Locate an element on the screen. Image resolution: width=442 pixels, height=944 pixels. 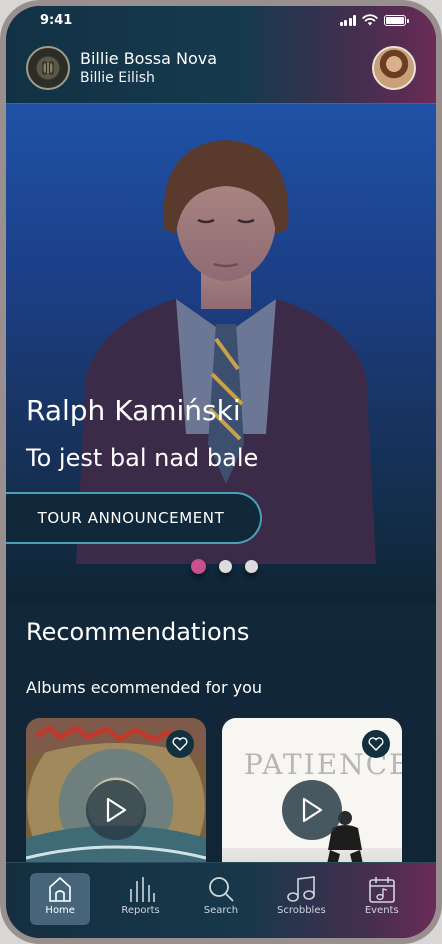
home-icon is located at coordinates (60, 889).